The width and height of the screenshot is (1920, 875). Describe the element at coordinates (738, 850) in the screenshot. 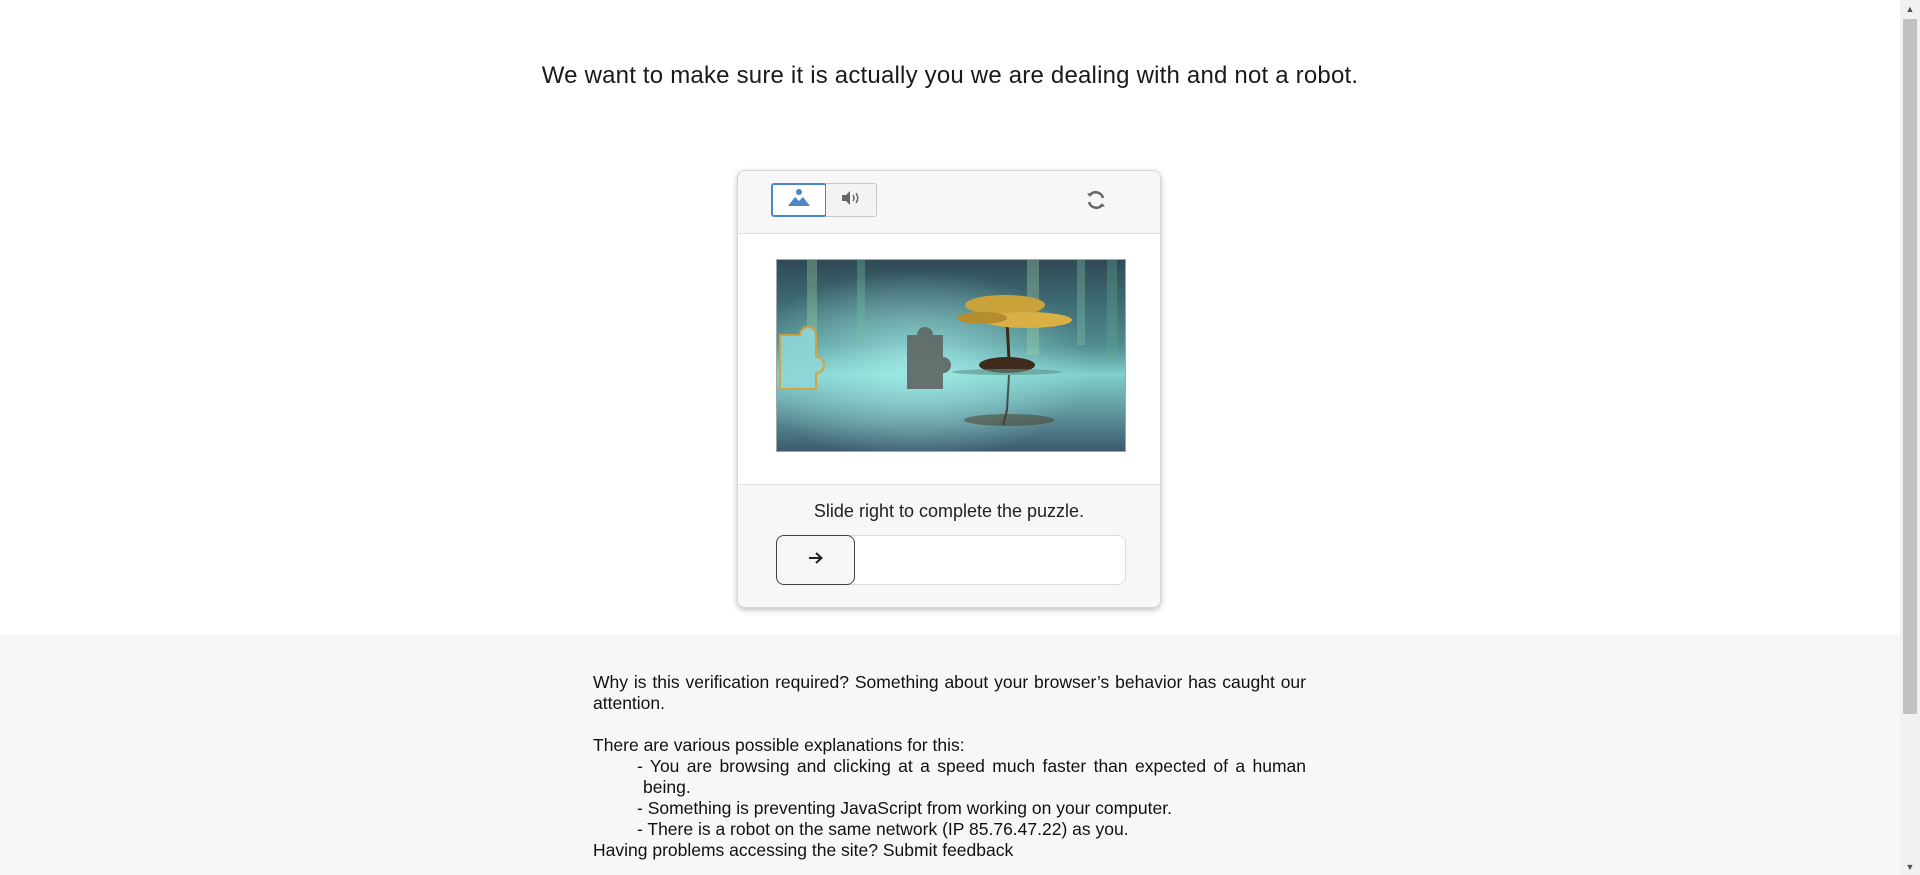

I see `feedback-prefix: Having problems accessing the site?` at that location.